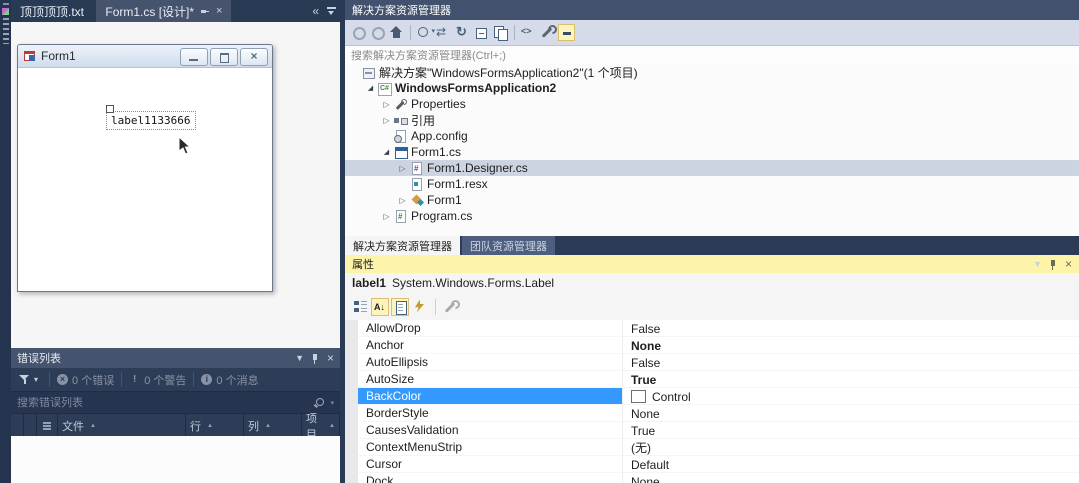  I want to click on property-row-cursor: Cursor Default, so click(718, 464).